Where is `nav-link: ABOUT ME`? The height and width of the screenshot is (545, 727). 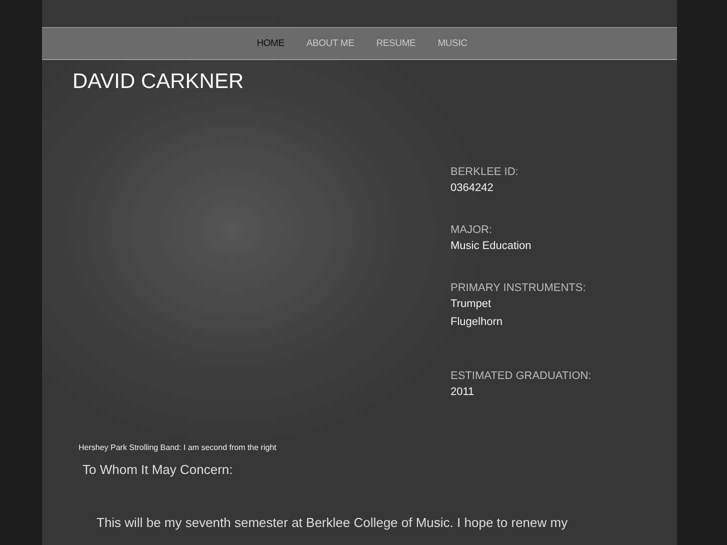
nav-link: ABOUT ME is located at coordinates (330, 43).